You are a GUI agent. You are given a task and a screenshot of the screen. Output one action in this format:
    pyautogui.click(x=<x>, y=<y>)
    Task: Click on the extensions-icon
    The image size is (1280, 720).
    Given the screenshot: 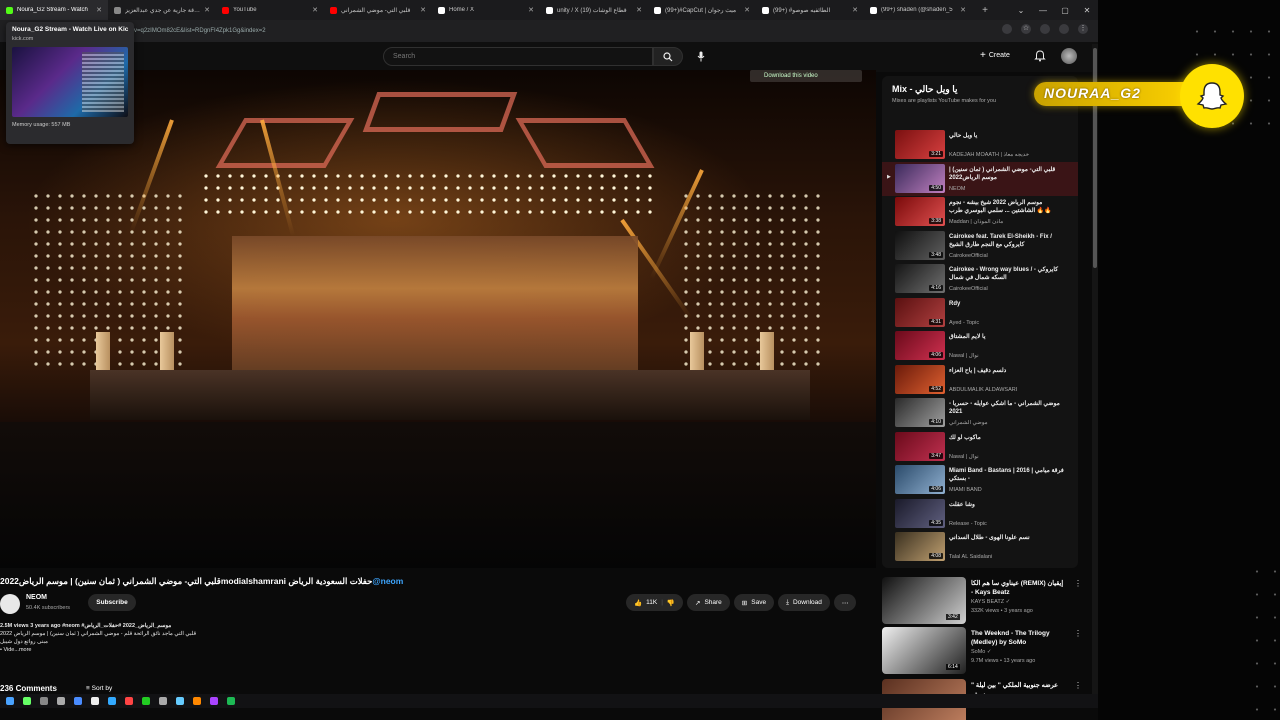 What is the action you would take?
    pyautogui.click(x=1045, y=29)
    